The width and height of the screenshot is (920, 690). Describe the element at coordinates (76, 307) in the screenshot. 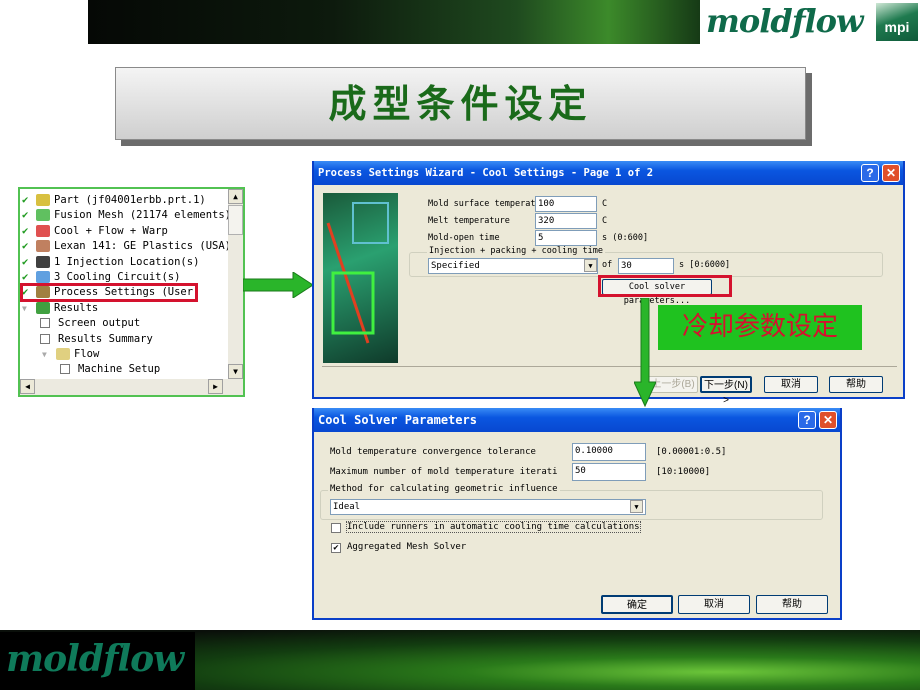

I see `tree-item-label: Results` at that location.